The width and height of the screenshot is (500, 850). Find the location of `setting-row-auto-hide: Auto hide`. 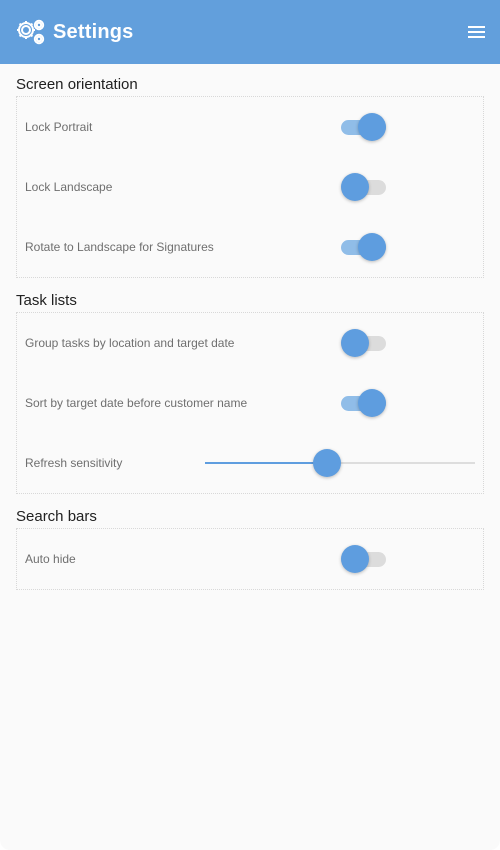

setting-row-auto-hide: Auto hide is located at coordinates (250, 559).